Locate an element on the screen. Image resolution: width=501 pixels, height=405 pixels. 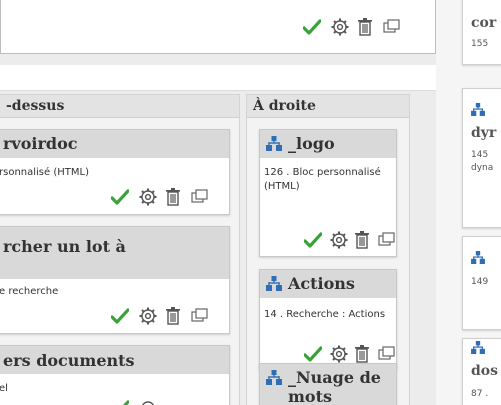
top-block-card is located at coordinates (218, 27).